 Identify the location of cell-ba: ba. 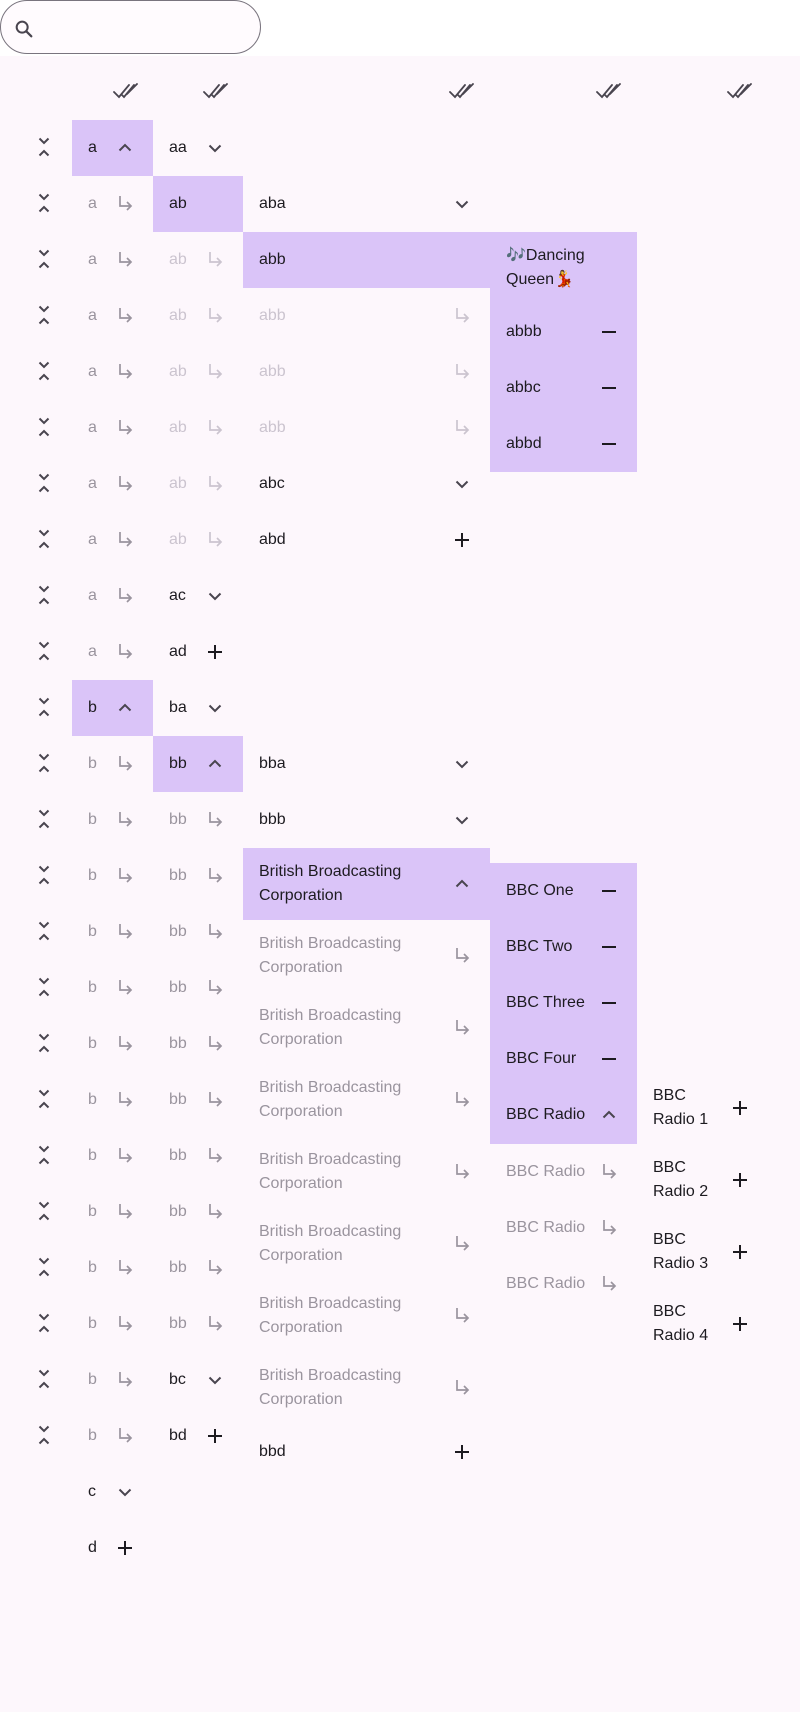
(198, 708).